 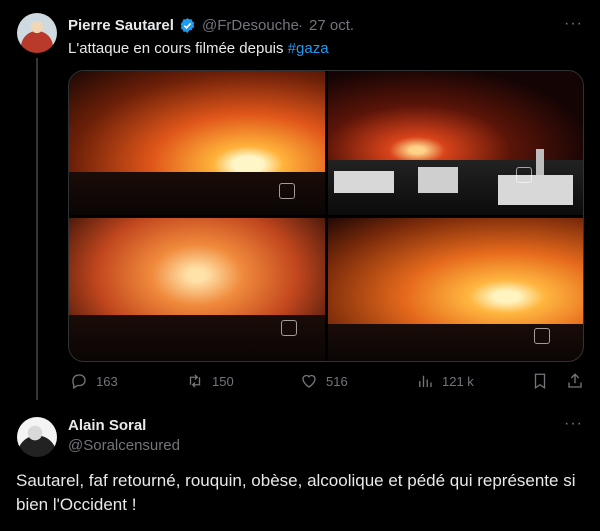 What do you see at coordinates (178, 48) in the screenshot?
I see `tweet-text-body: L'attaque en cours filmée depuis` at bounding box center [178, 48].